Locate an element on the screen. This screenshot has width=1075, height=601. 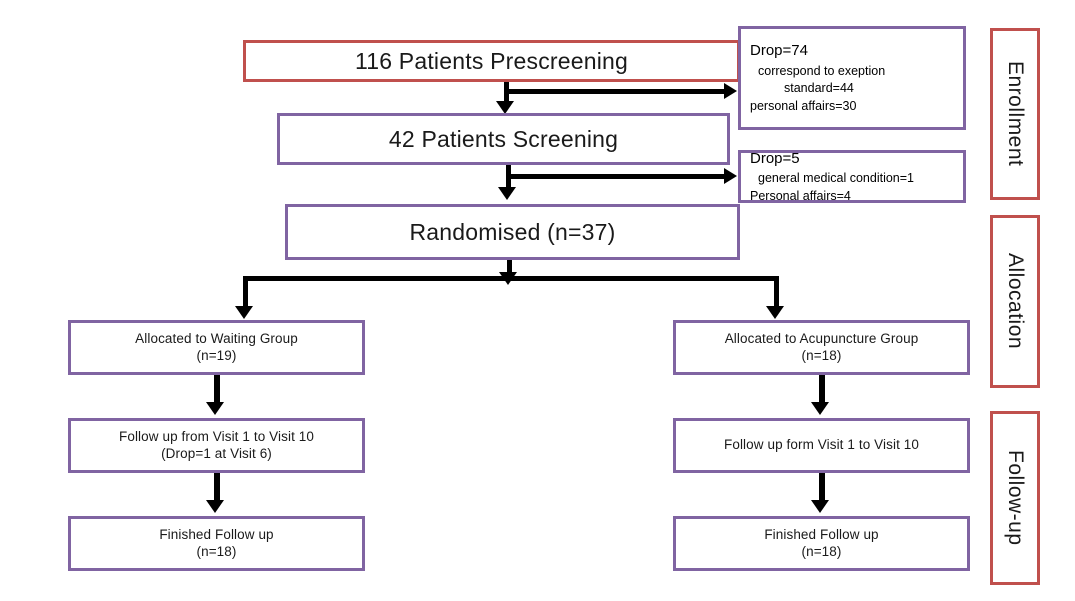
phase-label-enrollment: Enrollment is located at coordinates (1015, 114).